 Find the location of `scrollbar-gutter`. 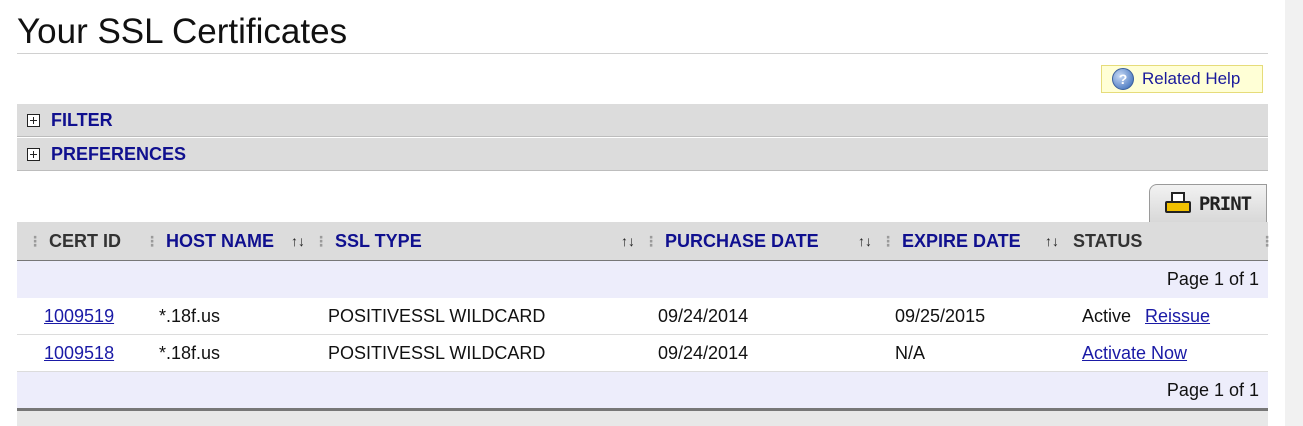

scrollbar-gutter is located at coordinates (1294, 213).